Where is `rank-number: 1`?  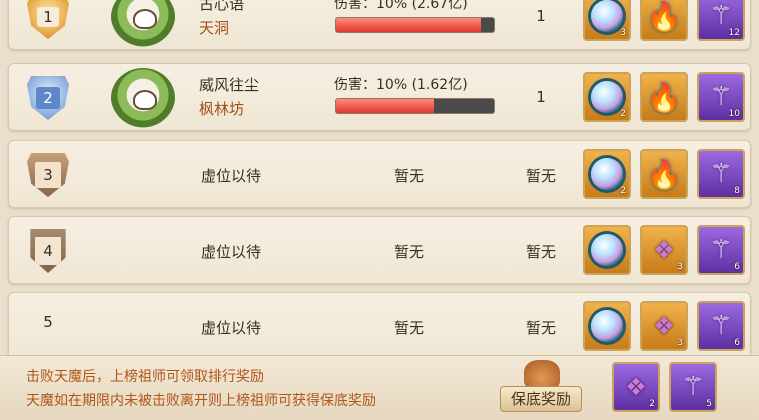
rank-number: 1 is located at coordinates (48, 17).